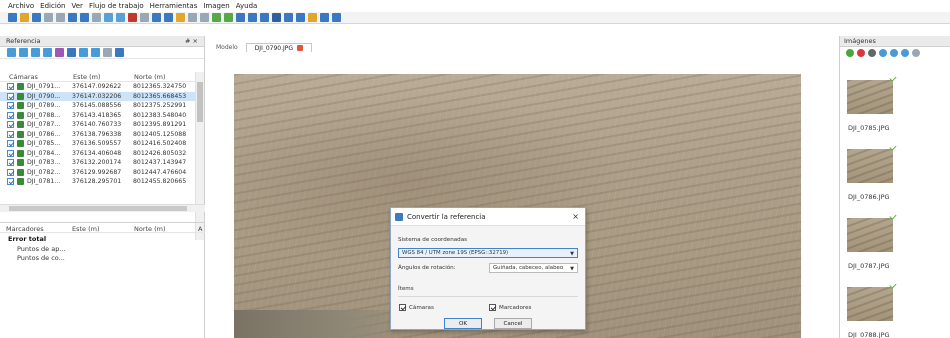  What do you see at coordinates (52, 6) in the screenshot?
I see `menu-edicion: Edición` at bounding box center [52, 6].